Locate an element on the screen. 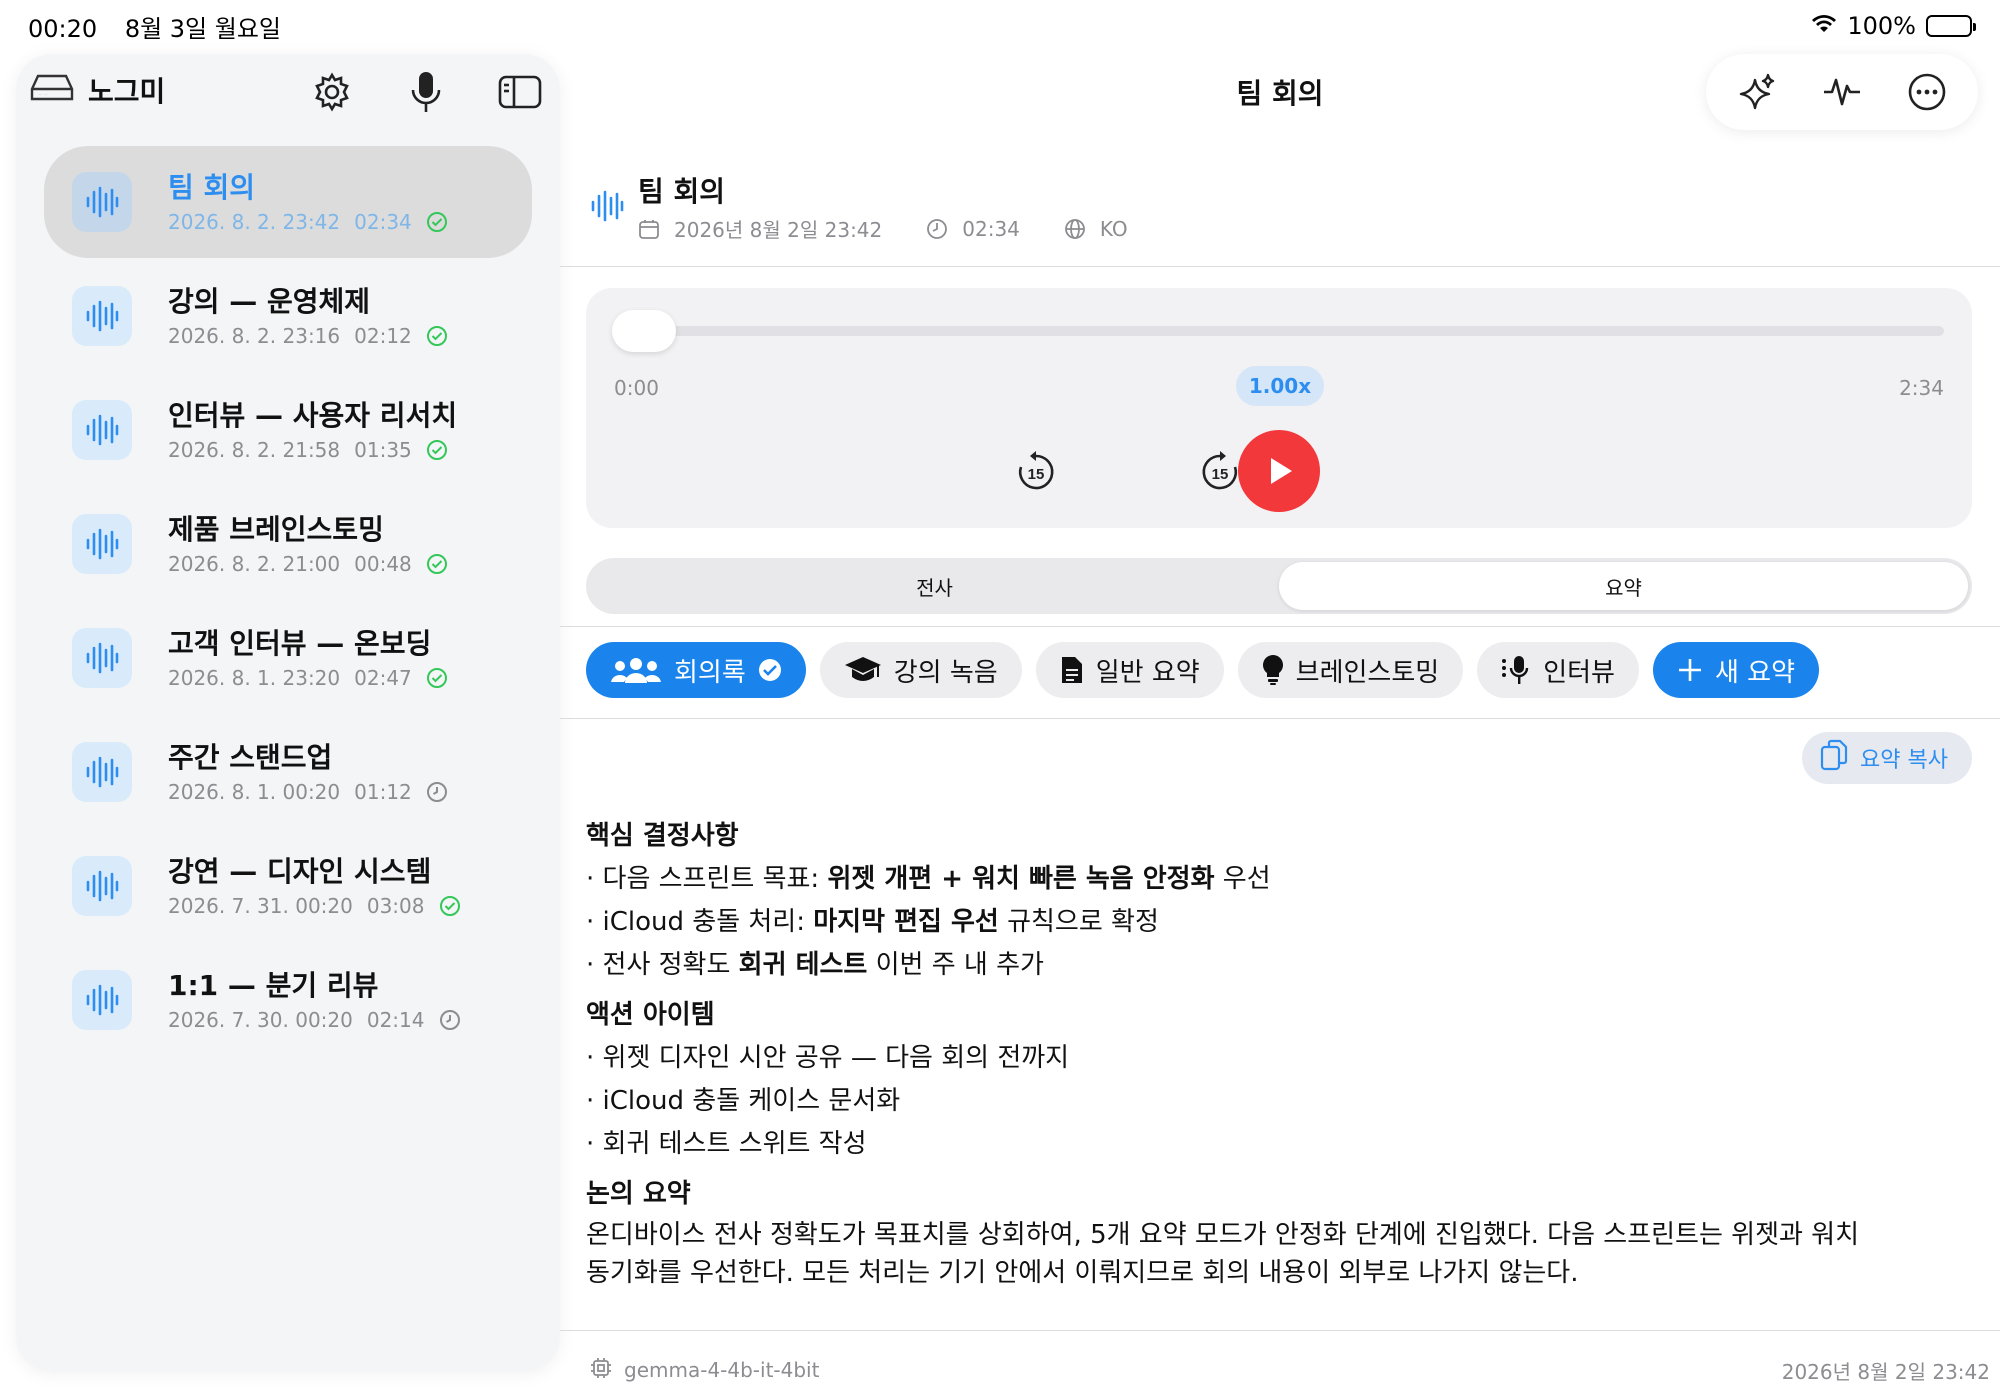  lightbulb-icon is located at coordinates (1273, 670).